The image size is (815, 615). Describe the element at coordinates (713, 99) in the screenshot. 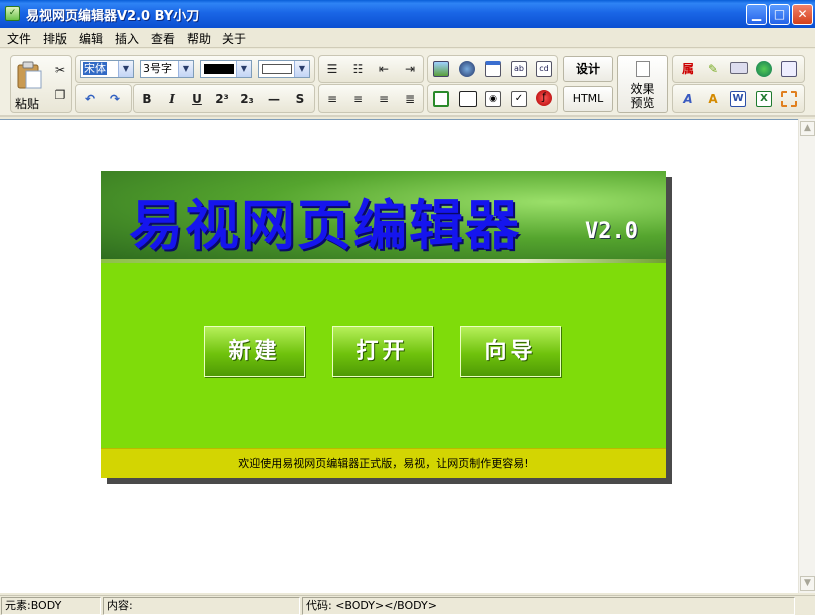

I see `color-a-icon: A` at that location.